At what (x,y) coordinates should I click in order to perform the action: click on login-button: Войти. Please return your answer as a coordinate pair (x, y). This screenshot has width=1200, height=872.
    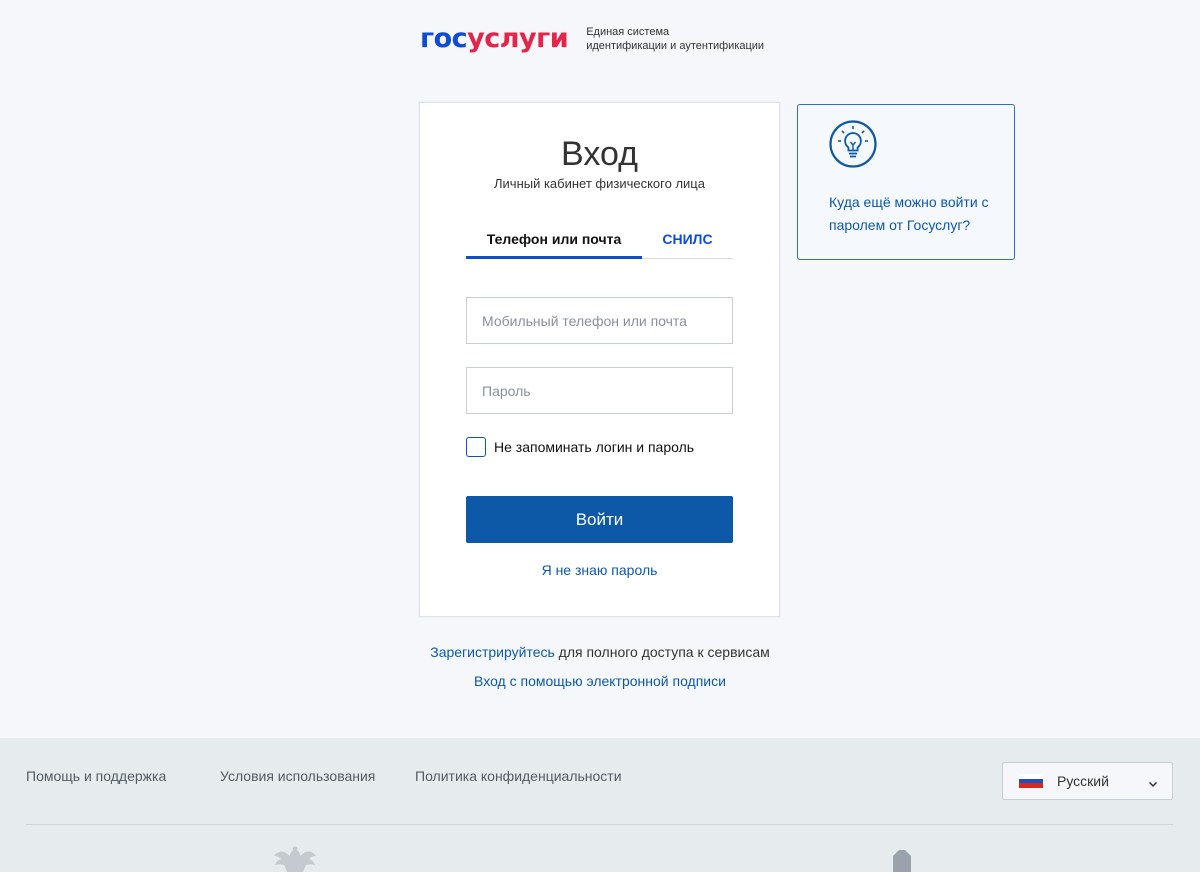
    Looking at the image, I should click on (599, 519).